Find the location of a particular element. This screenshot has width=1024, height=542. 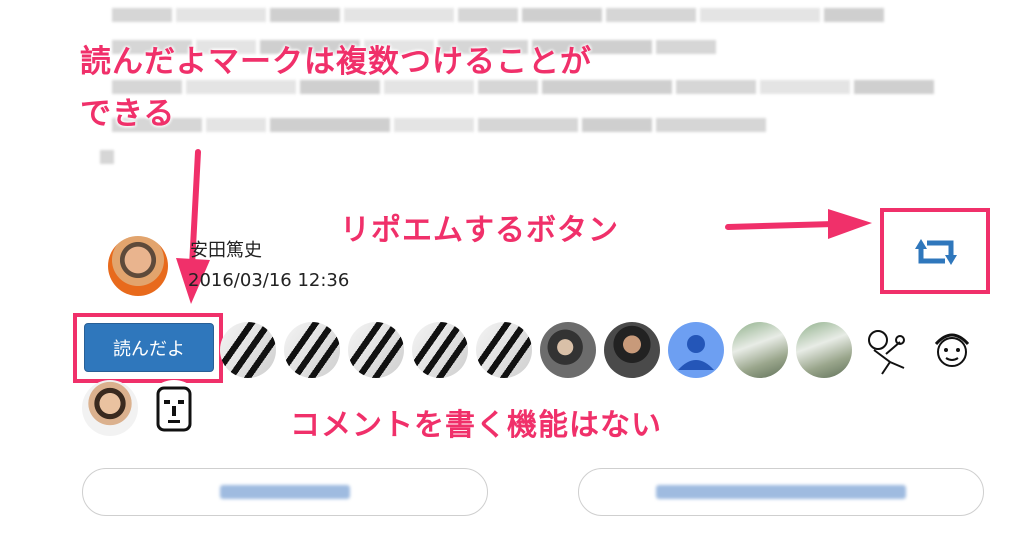

annotation-no-comment: コメントを書く機能はない is located at coordinates (476, 425).